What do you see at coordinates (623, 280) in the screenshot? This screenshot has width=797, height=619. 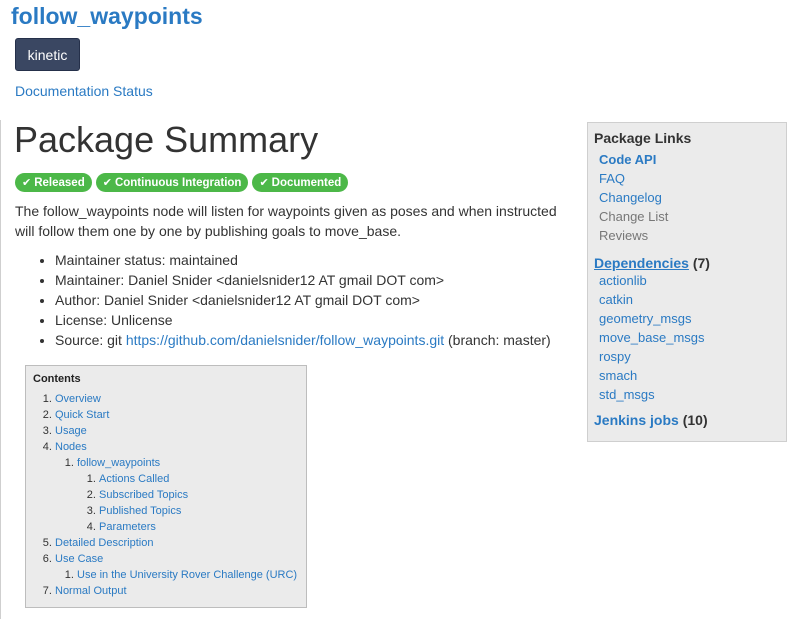 I see `dependency-actionlib: actionlib` at bounding box center [623, 280].